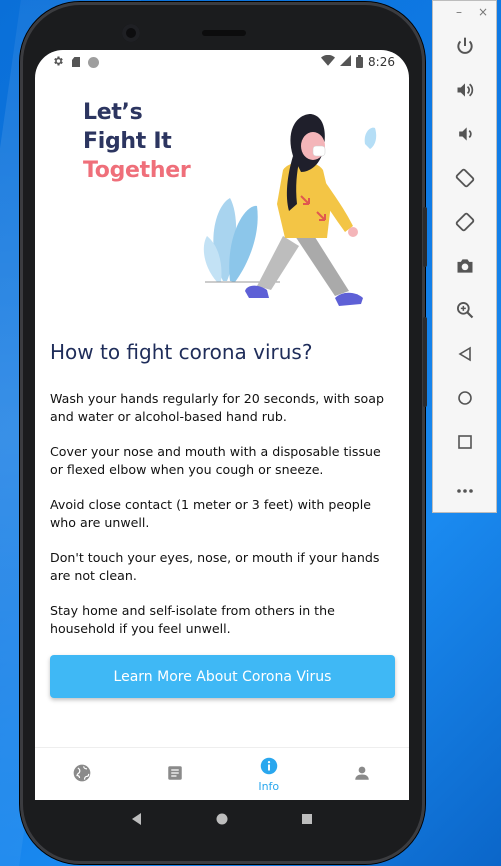 This screenshot has height=866, width=501. What do you see at coordinates (76, 62) in the screenshot?
I see `sd-card-icon` at bounding box center [76, 62].